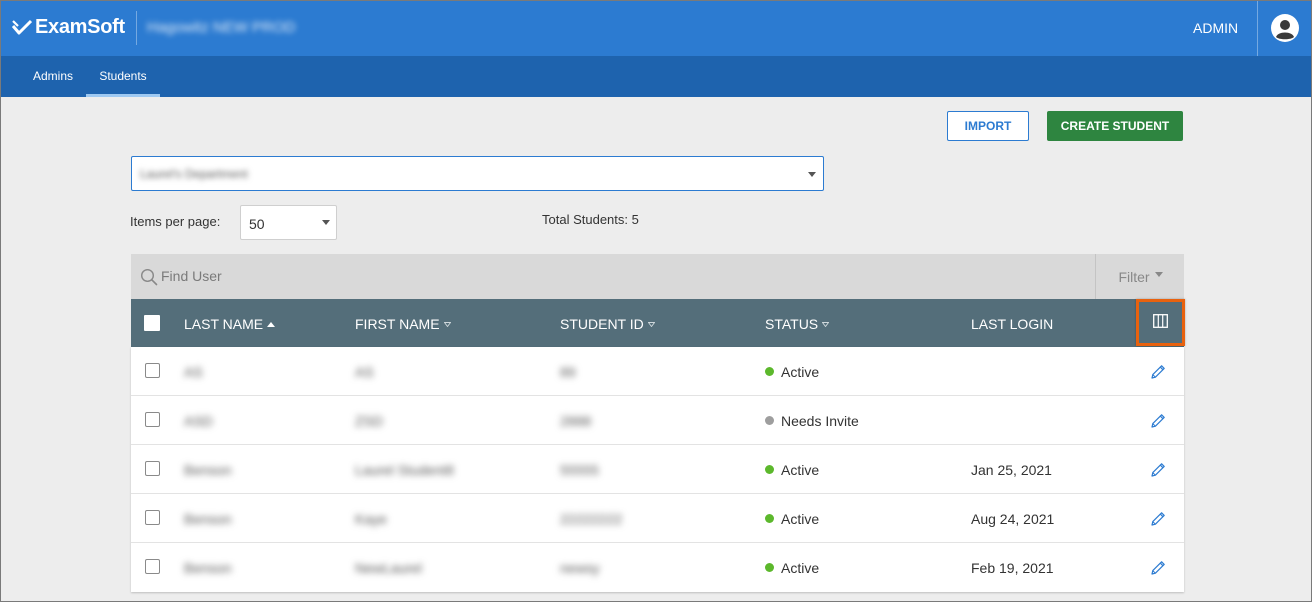 The image size is (1312, 602). I want to click on status-text: Needs Invite, so click(820, 421).